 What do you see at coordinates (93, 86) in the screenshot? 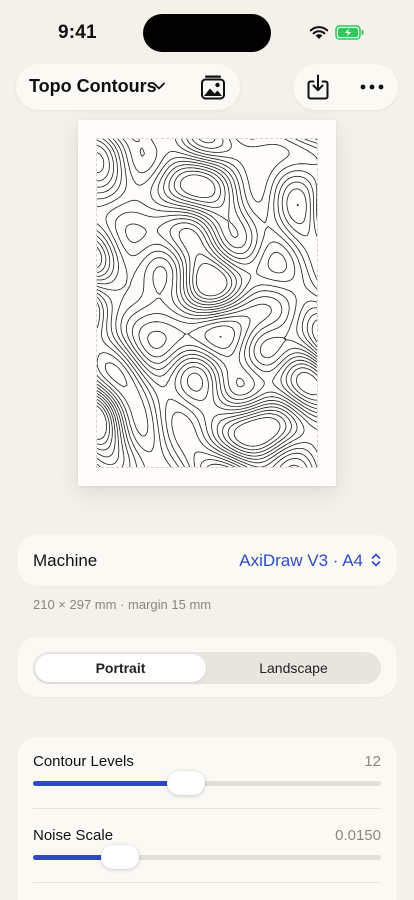
I see `project-title: Topo Contours` at bounding box center [93, 86].